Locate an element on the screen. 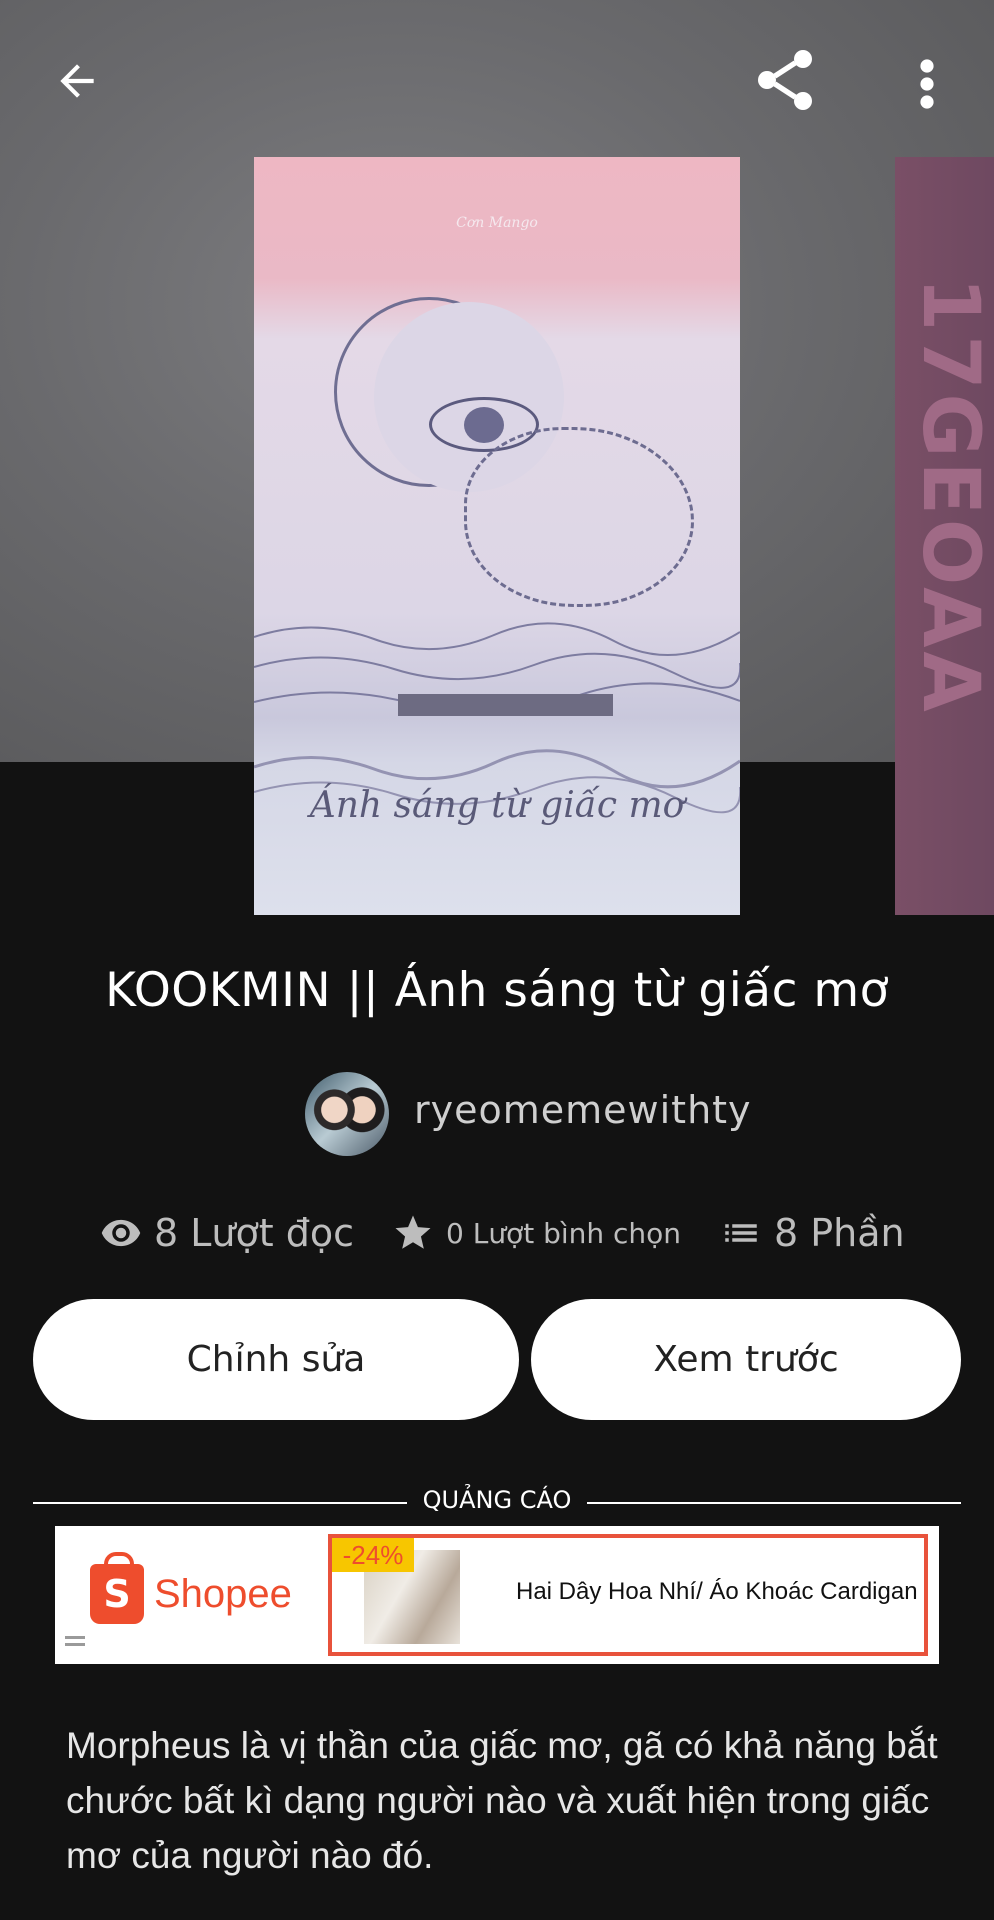 This screenshot has width=994, height=1920. votes-stat: 0 Lượt bình chọn is located at coordinates (536, 1233).